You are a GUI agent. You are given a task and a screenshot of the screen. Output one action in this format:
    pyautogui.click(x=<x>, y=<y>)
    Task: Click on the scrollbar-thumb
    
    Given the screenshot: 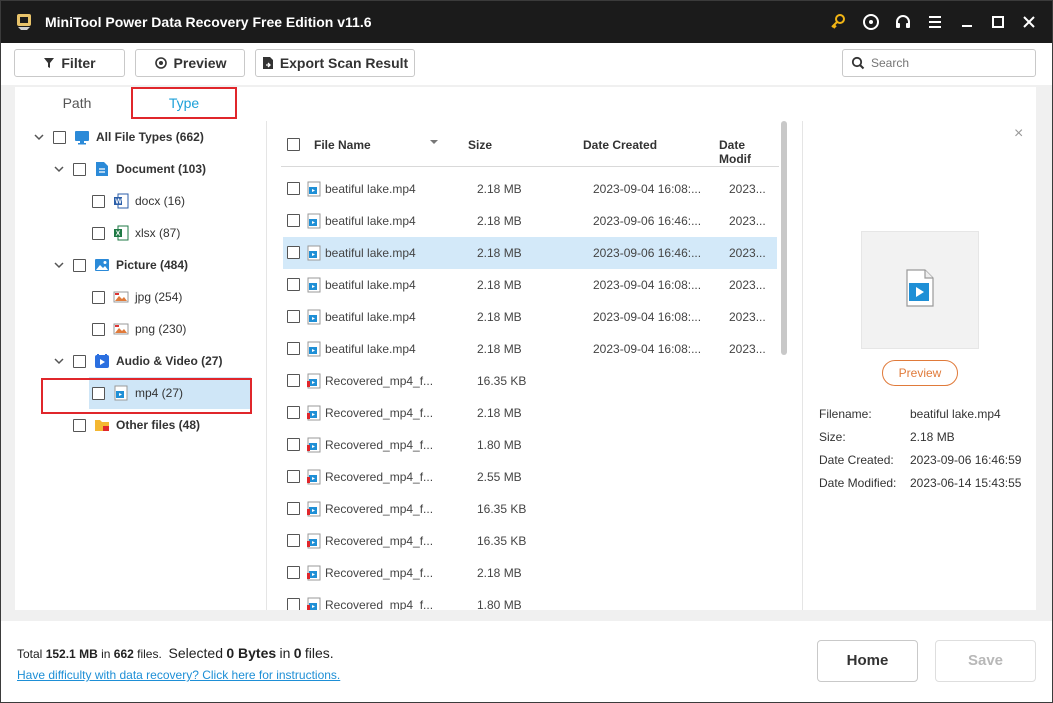 What is the action you would take?
    pyautogui.click(x=784, y=238)
    